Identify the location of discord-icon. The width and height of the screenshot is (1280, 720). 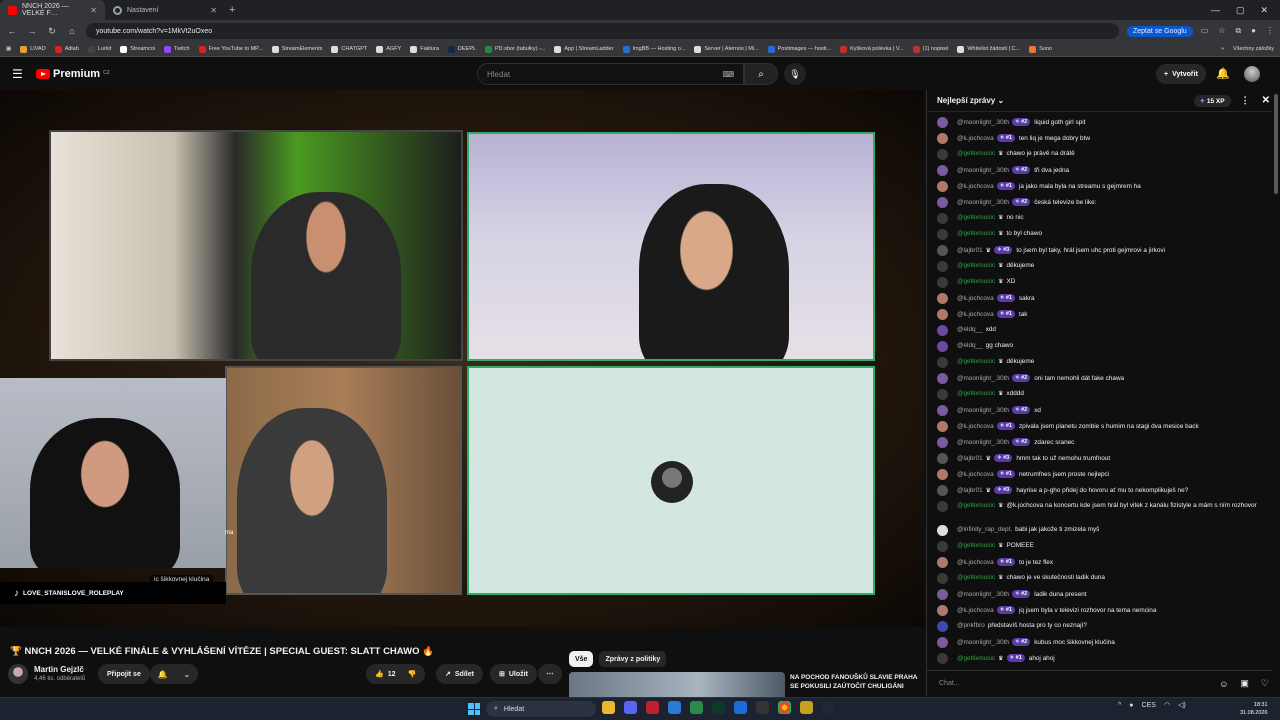
(630, 707).